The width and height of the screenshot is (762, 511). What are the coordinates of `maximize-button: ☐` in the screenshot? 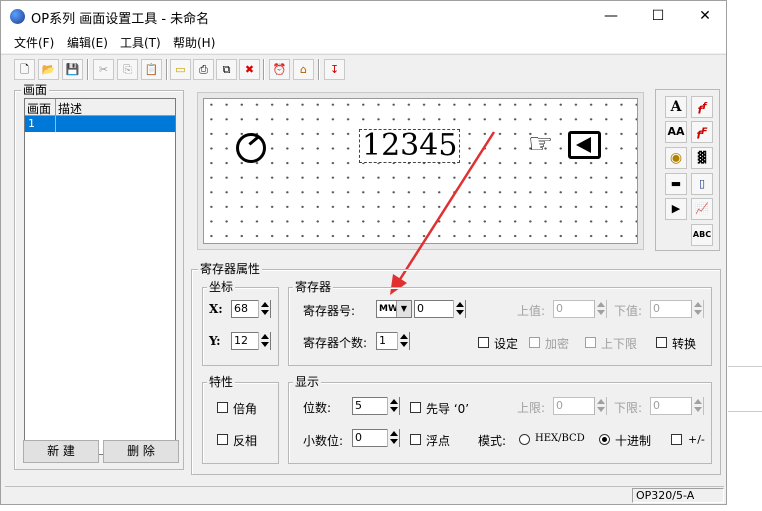 It's located at (658, 16).